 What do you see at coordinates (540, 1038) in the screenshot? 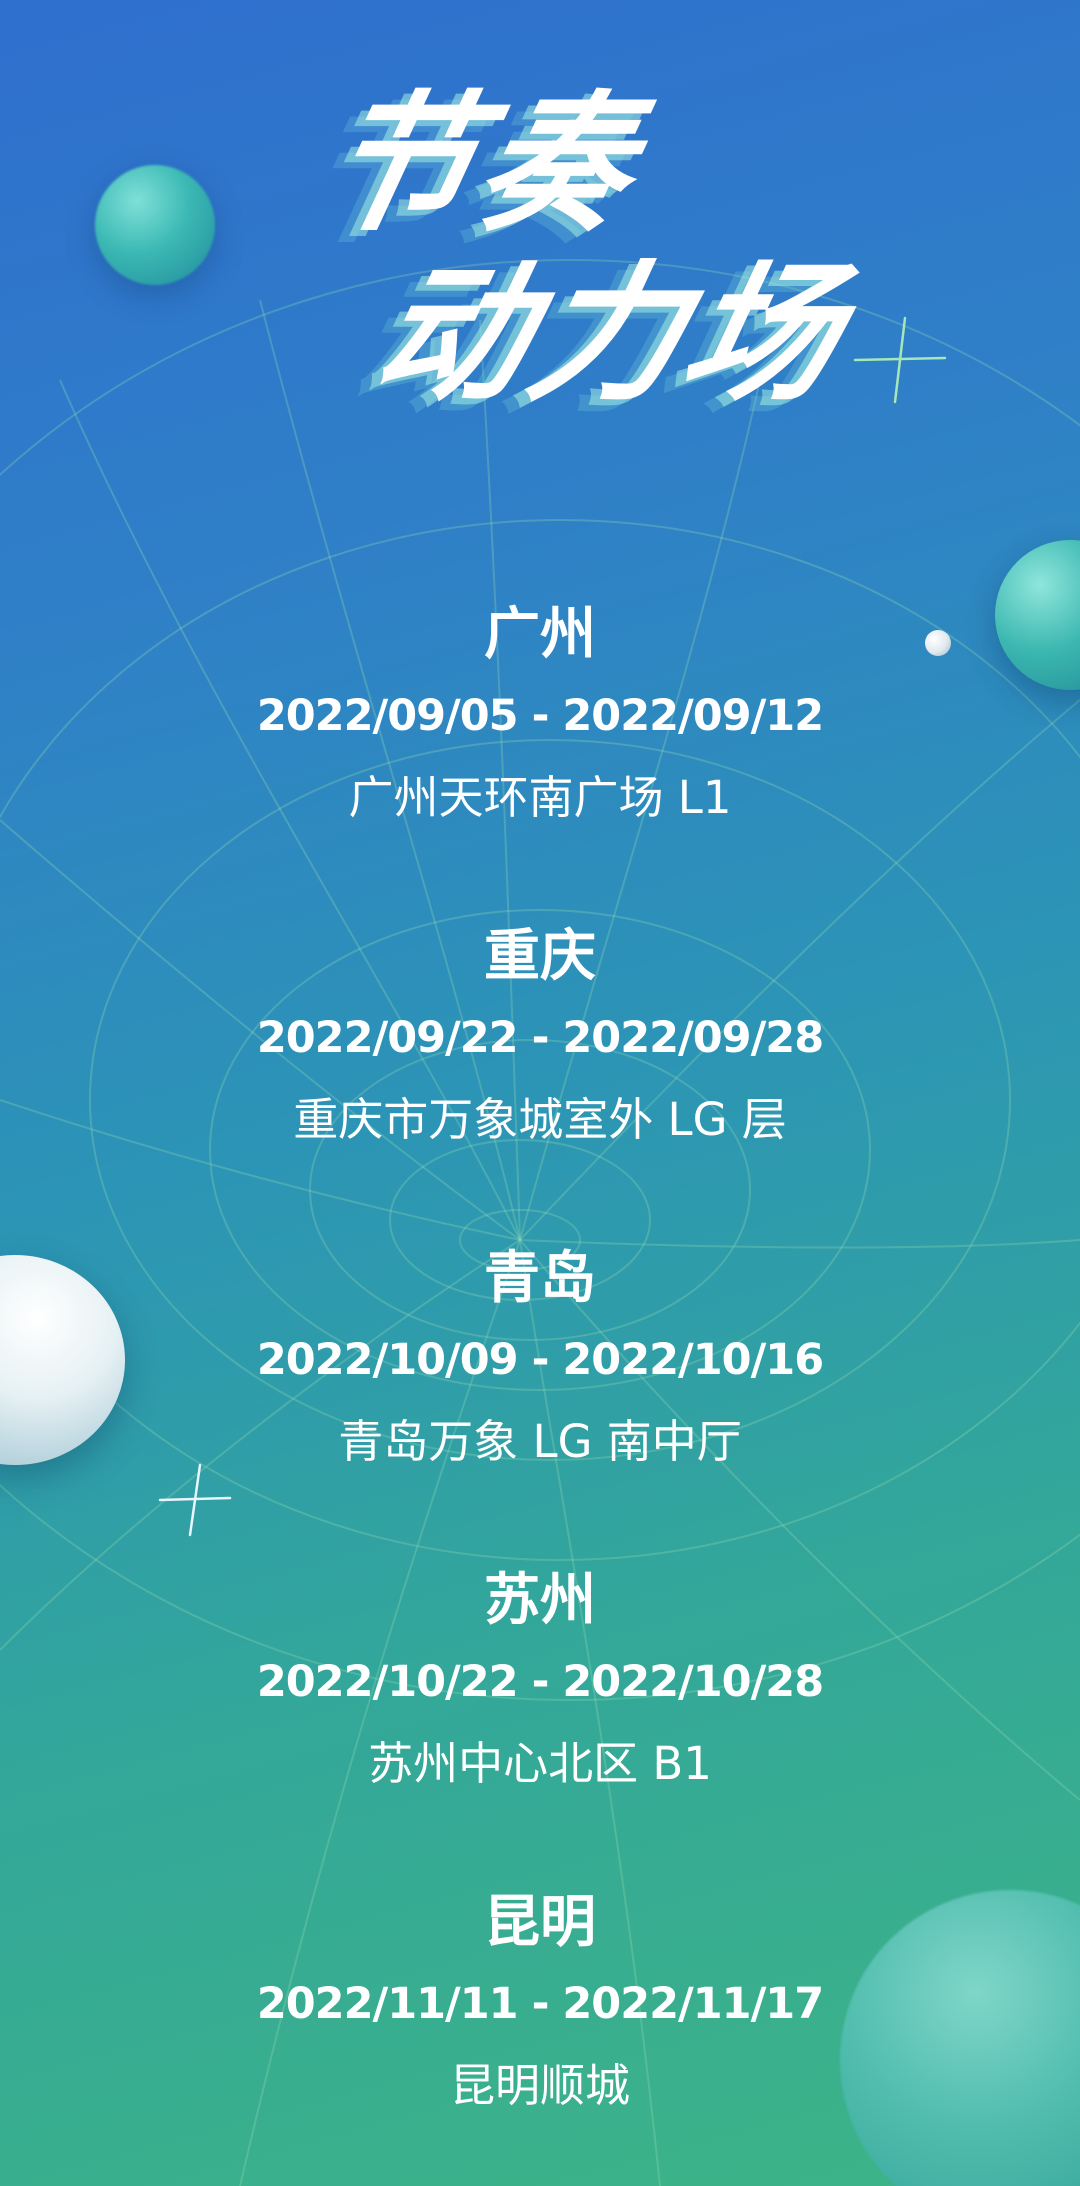
I see `event-dates: 2022/09/22 - 2022/09/28` at bounding box center [540, 1038].